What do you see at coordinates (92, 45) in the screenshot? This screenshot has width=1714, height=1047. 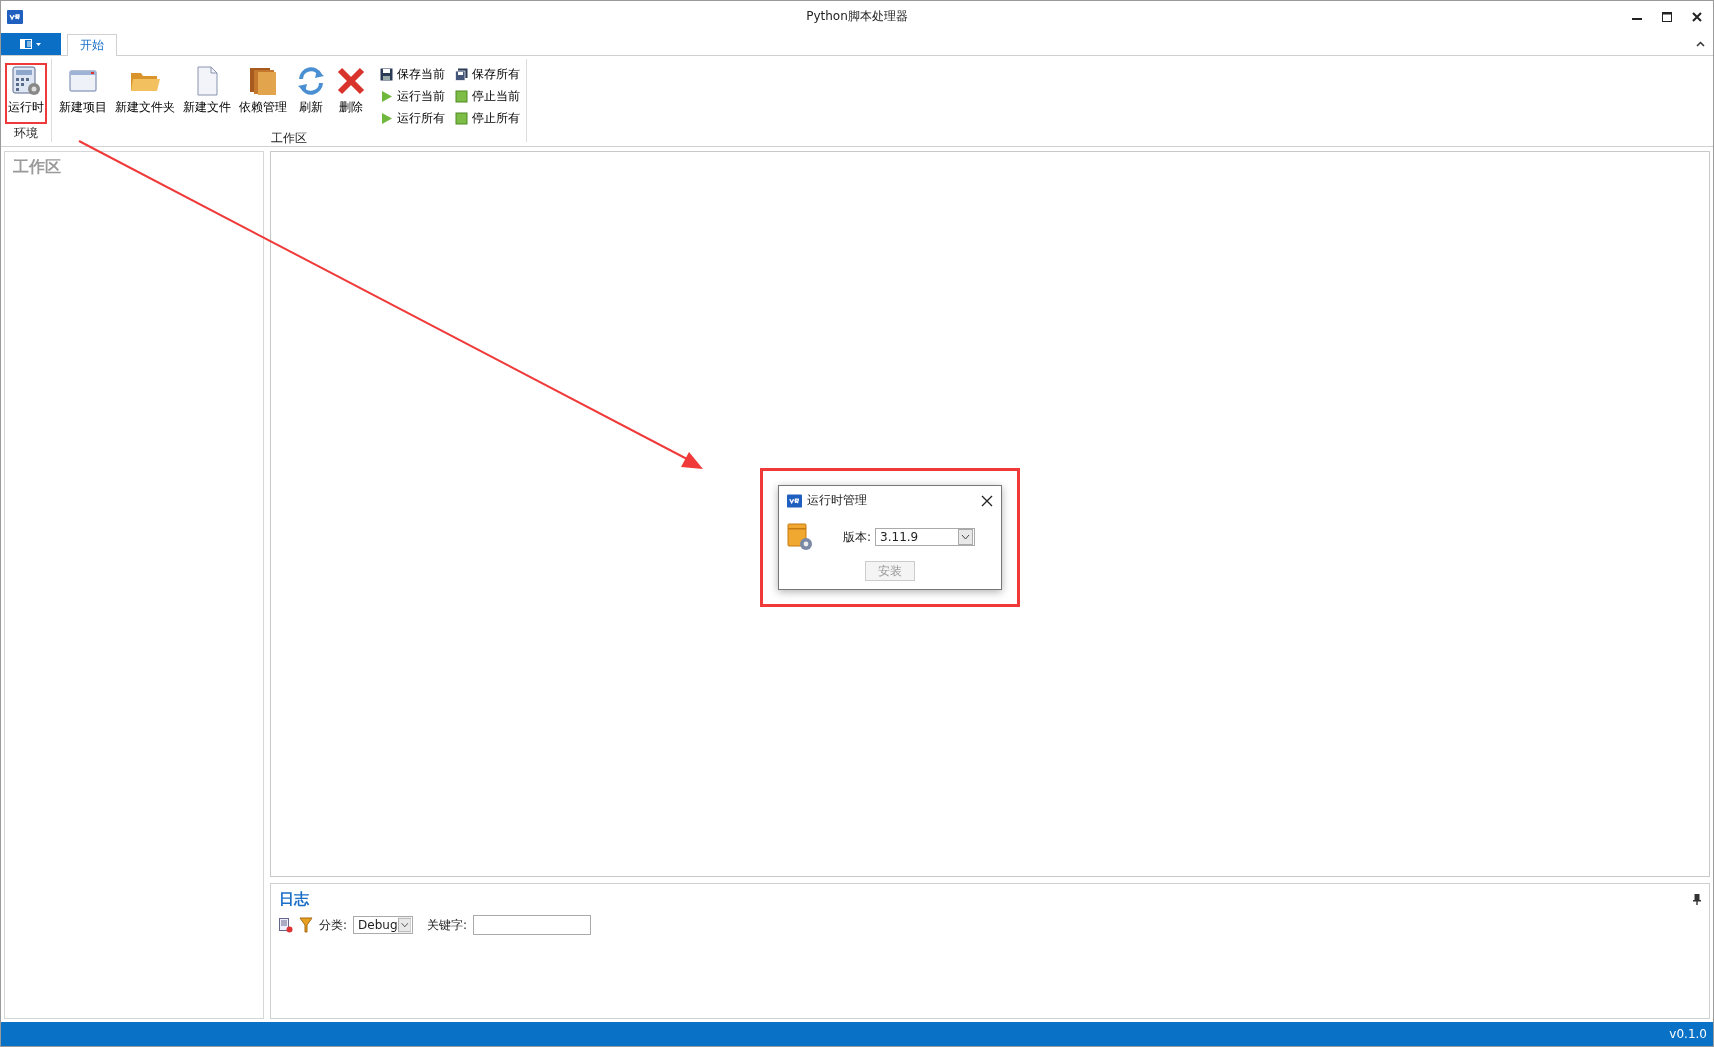 I see `ribbon-tab: 开始` at bounding box center [92, 45].